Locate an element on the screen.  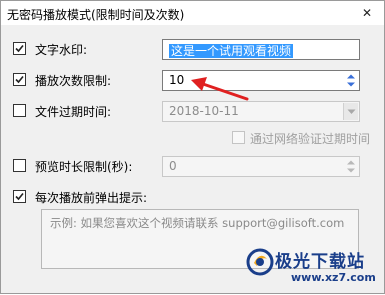
close-button: ✕ is located at coordinates (367, 13).